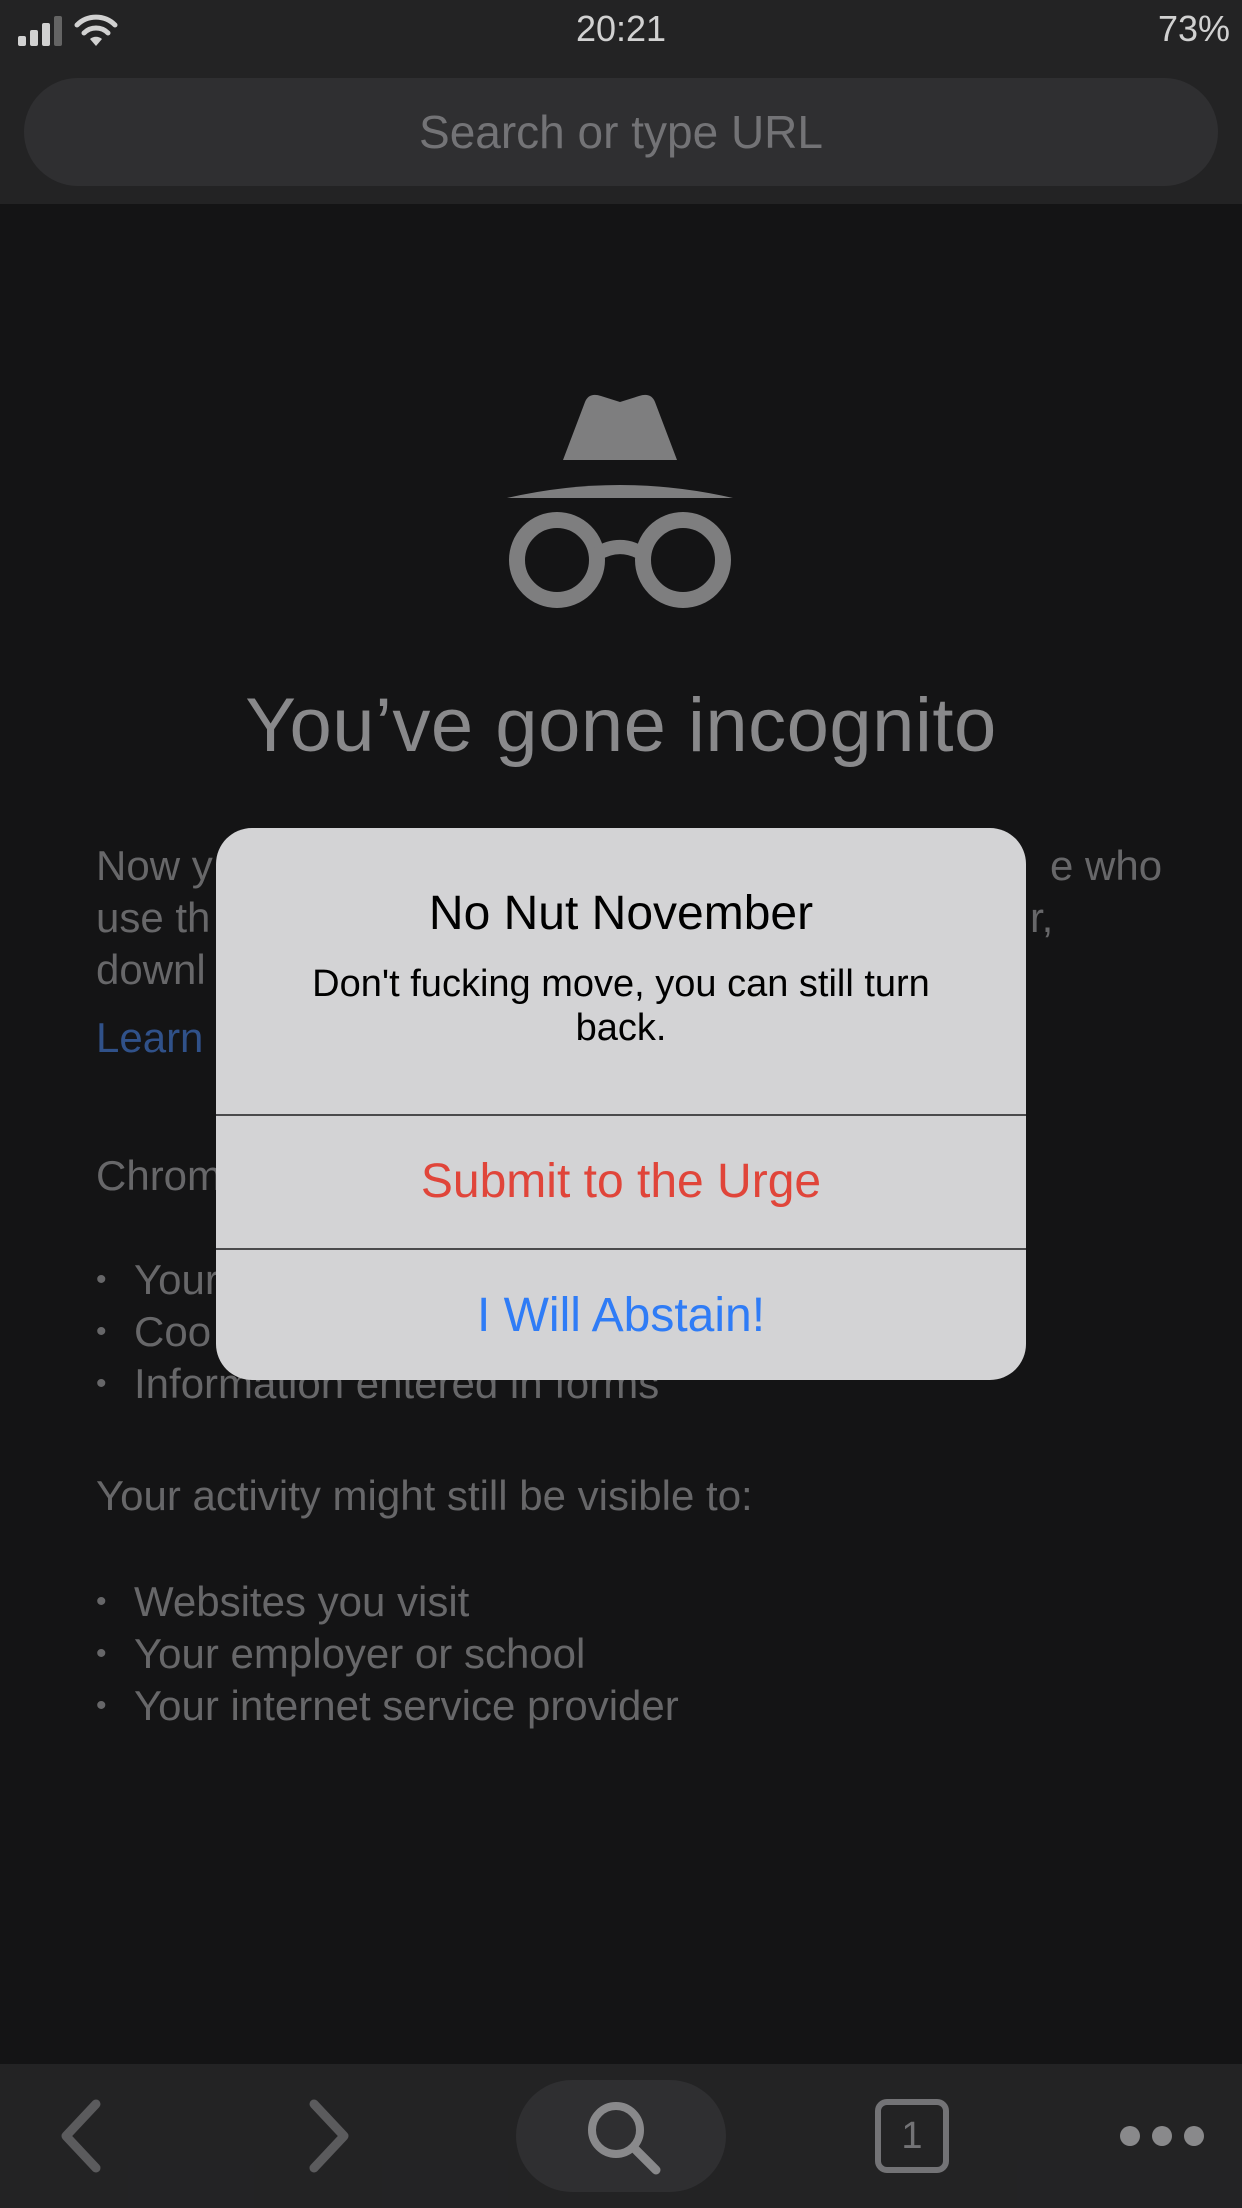 The image size is (1242, 2208). I want to click on abstain-button: I Will Abstain!, so click(621, 1315).